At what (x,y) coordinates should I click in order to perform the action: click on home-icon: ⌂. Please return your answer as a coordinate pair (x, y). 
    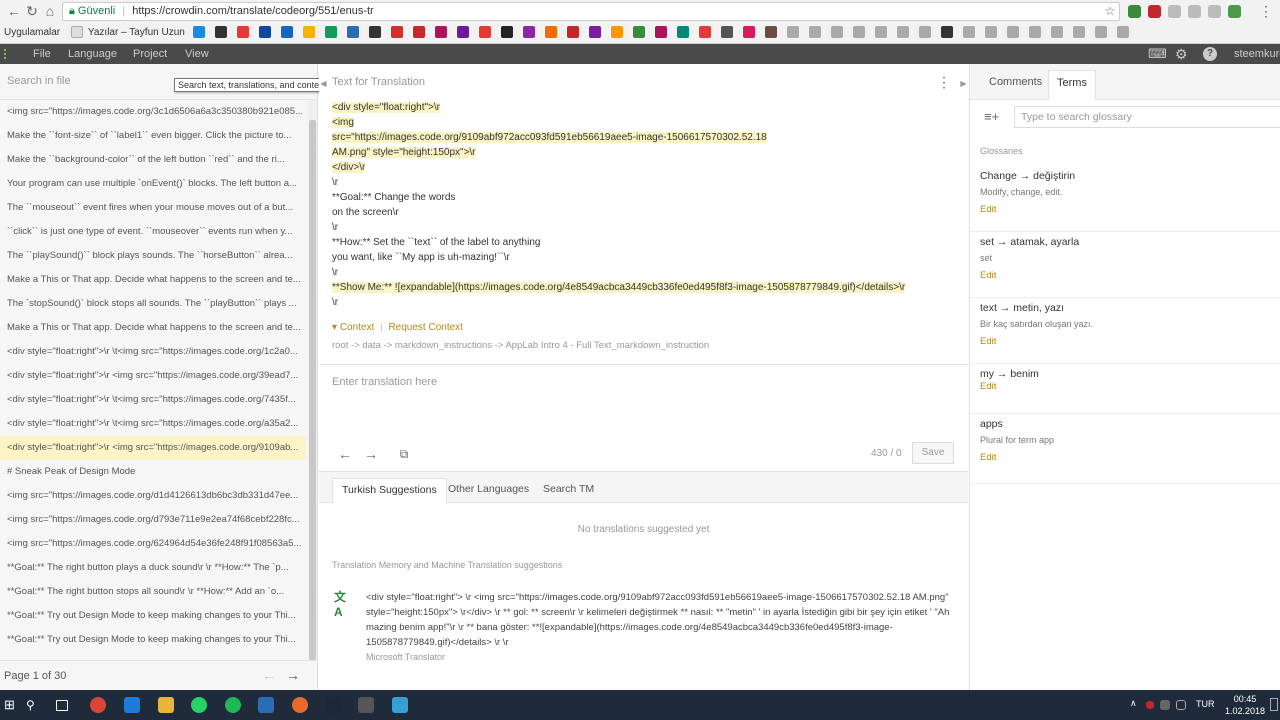
    Looking at the image, I should click on (50, 11).